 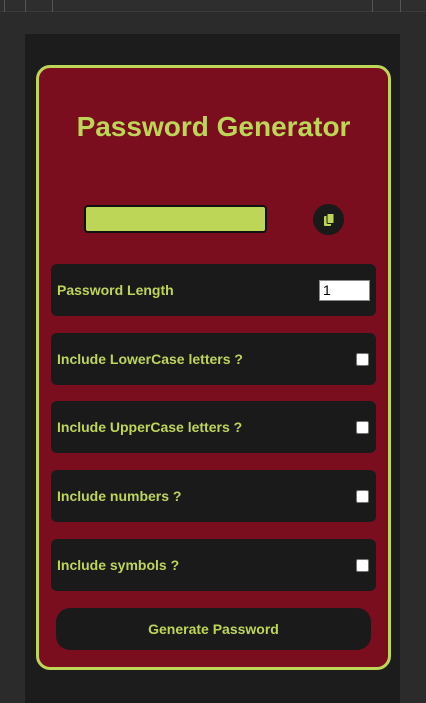 I want to click on lowercase-checkbox, so click(x=362, y=359).